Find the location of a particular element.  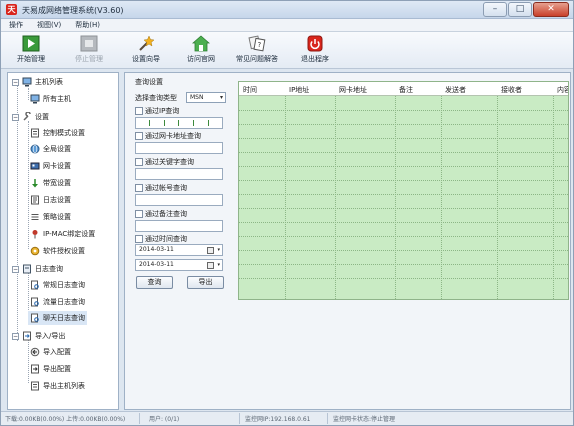

menu-help: 帮助(H) is located at coordinates (87, 25).